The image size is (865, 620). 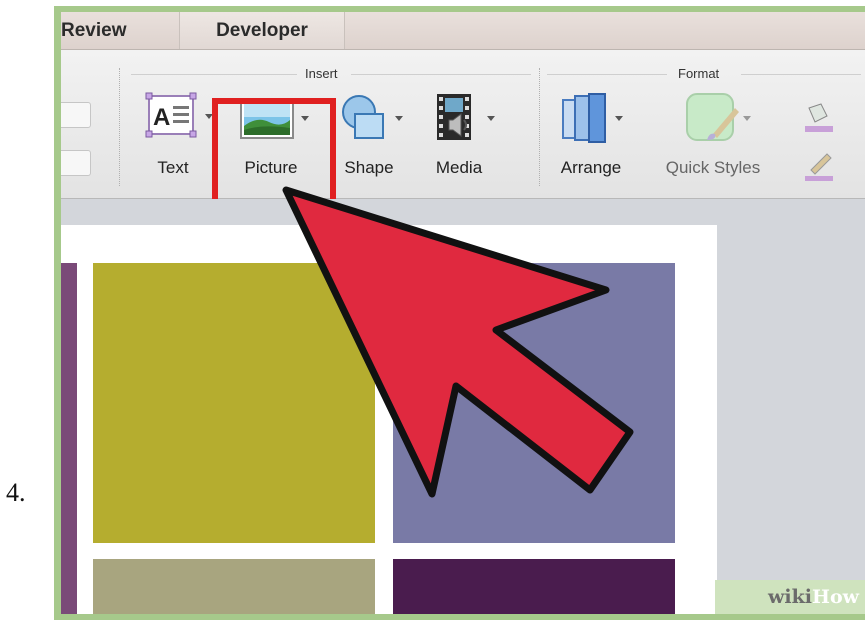 I want to click on tab-developer: Developer, so click(x=262, y=30).